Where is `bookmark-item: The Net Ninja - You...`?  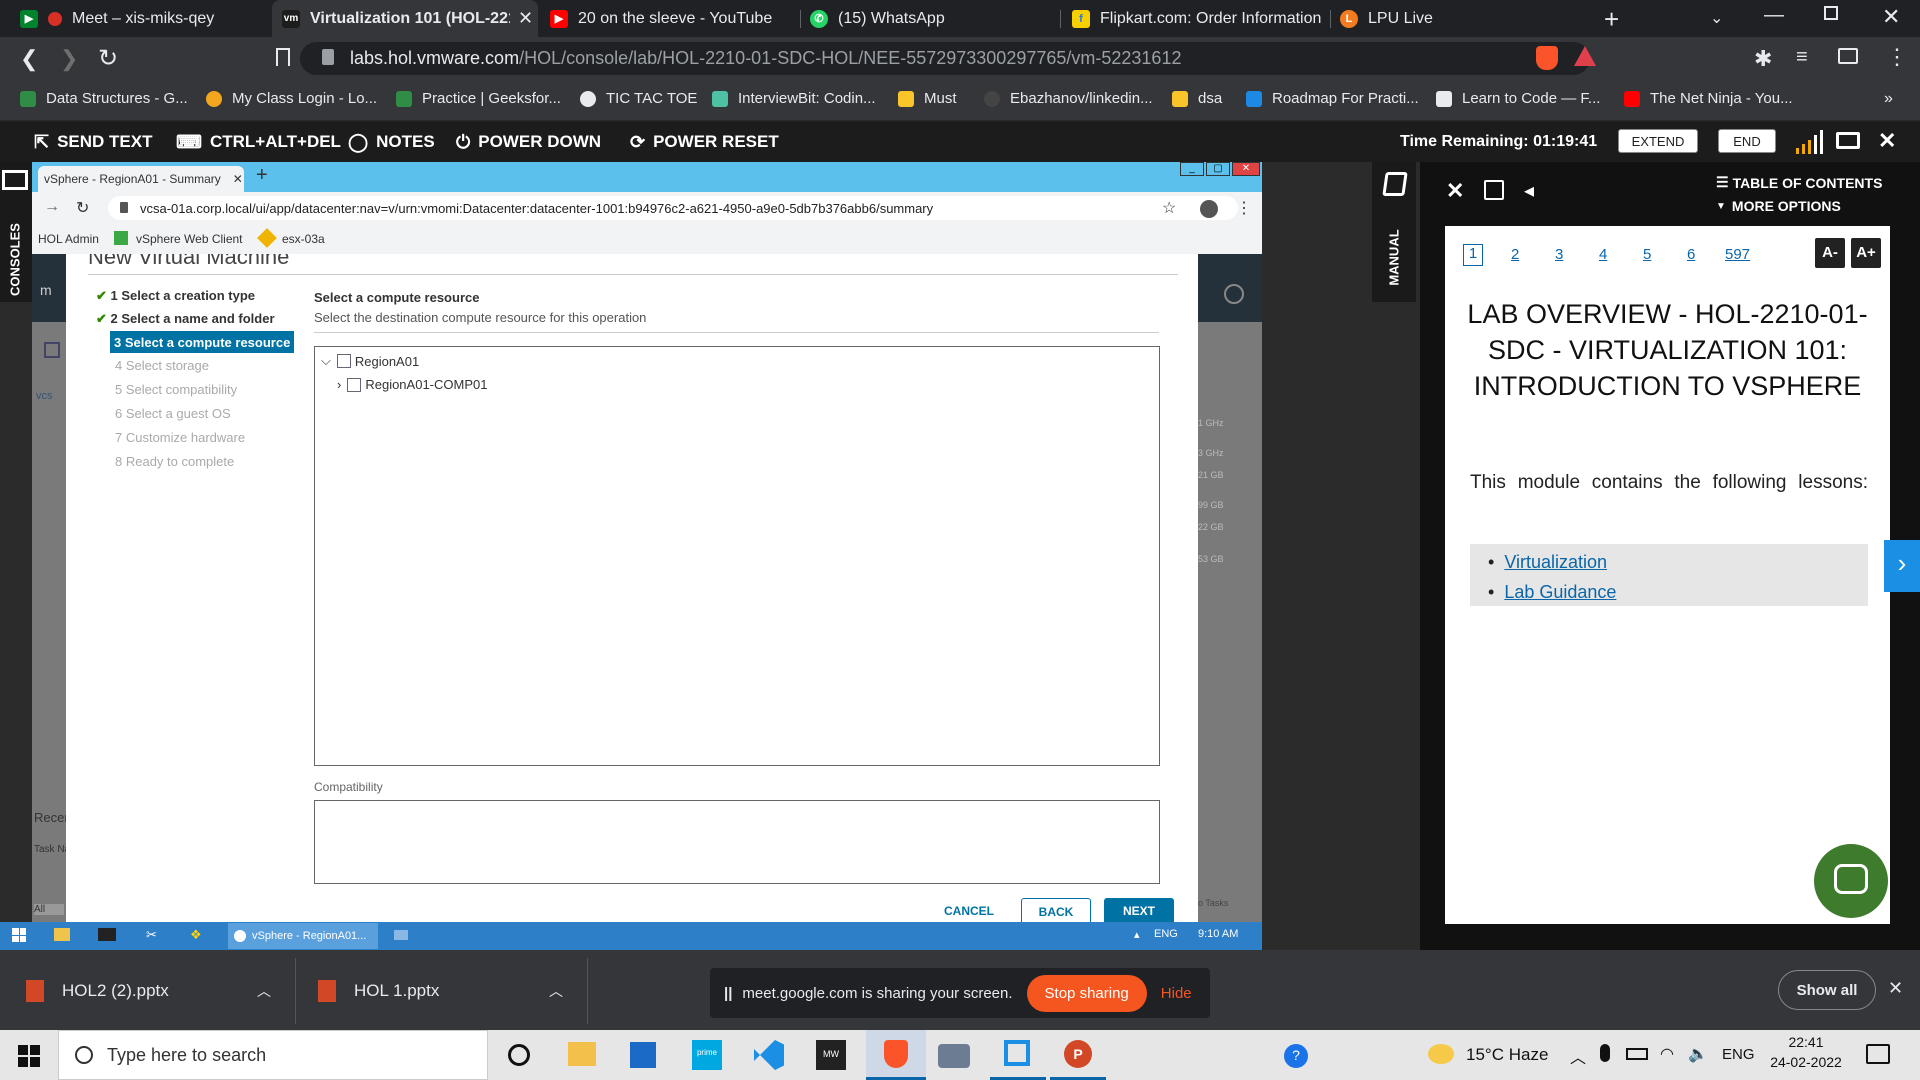
bookmark-item: The Net Ninja - You... is located at coordinates (1708, 98).